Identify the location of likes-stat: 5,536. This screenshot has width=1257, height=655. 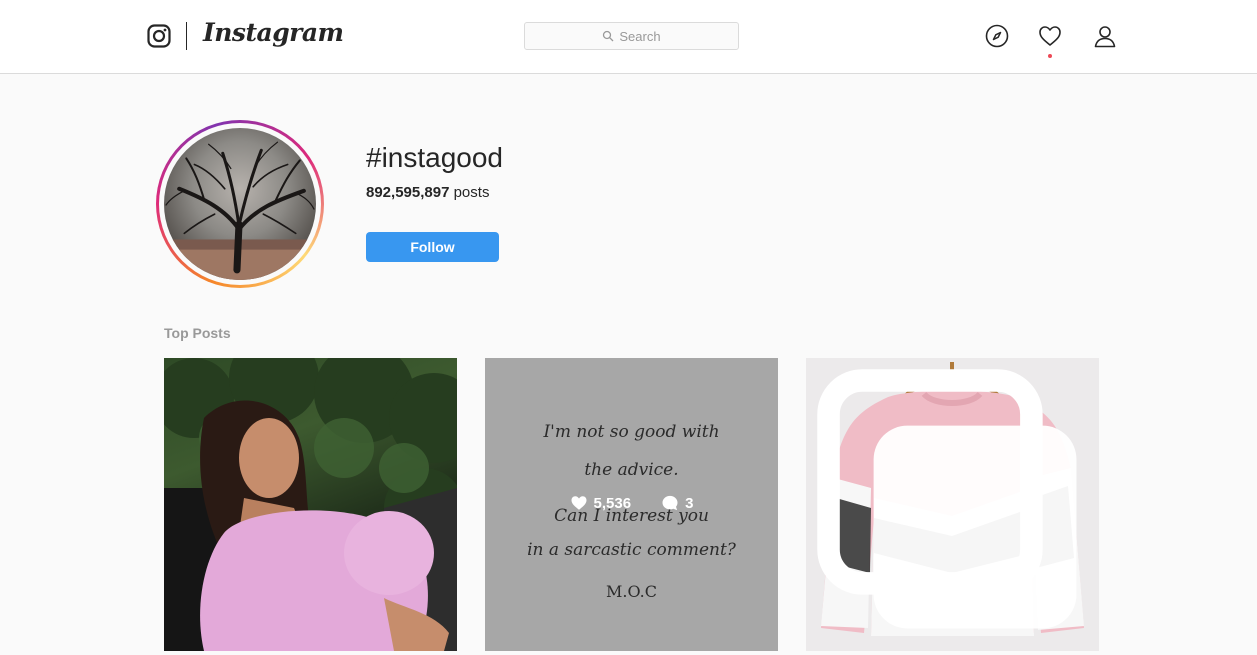
(601, 503).